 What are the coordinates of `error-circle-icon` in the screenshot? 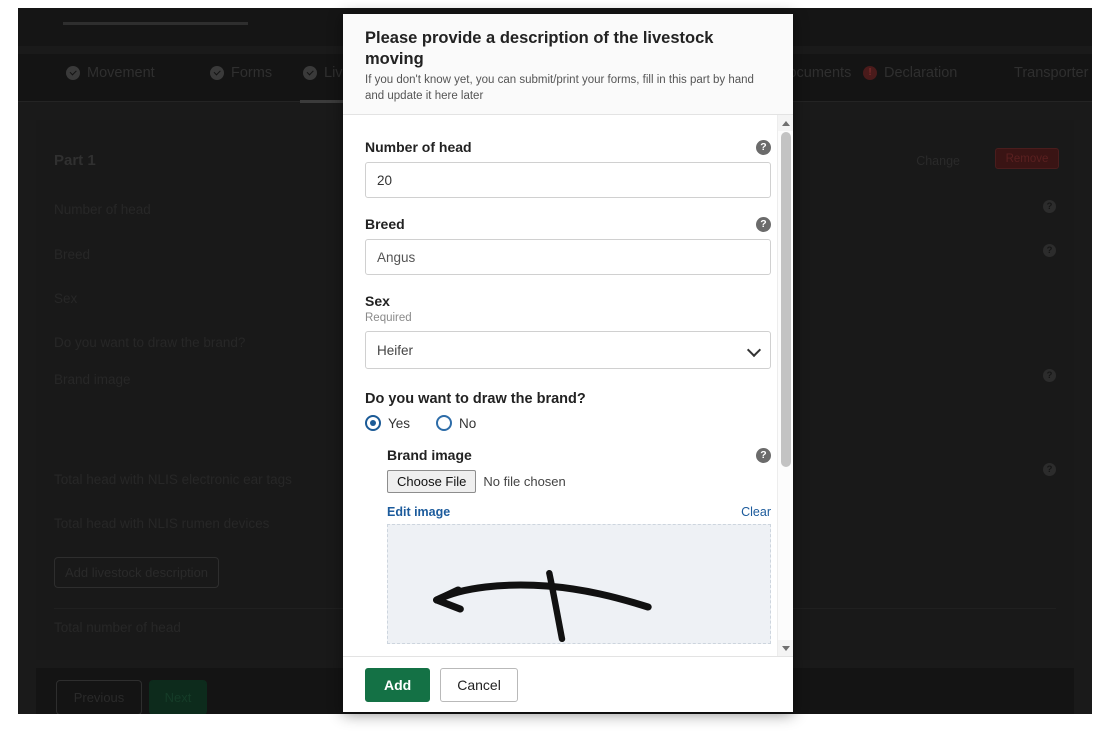 It's located at (870, 73).